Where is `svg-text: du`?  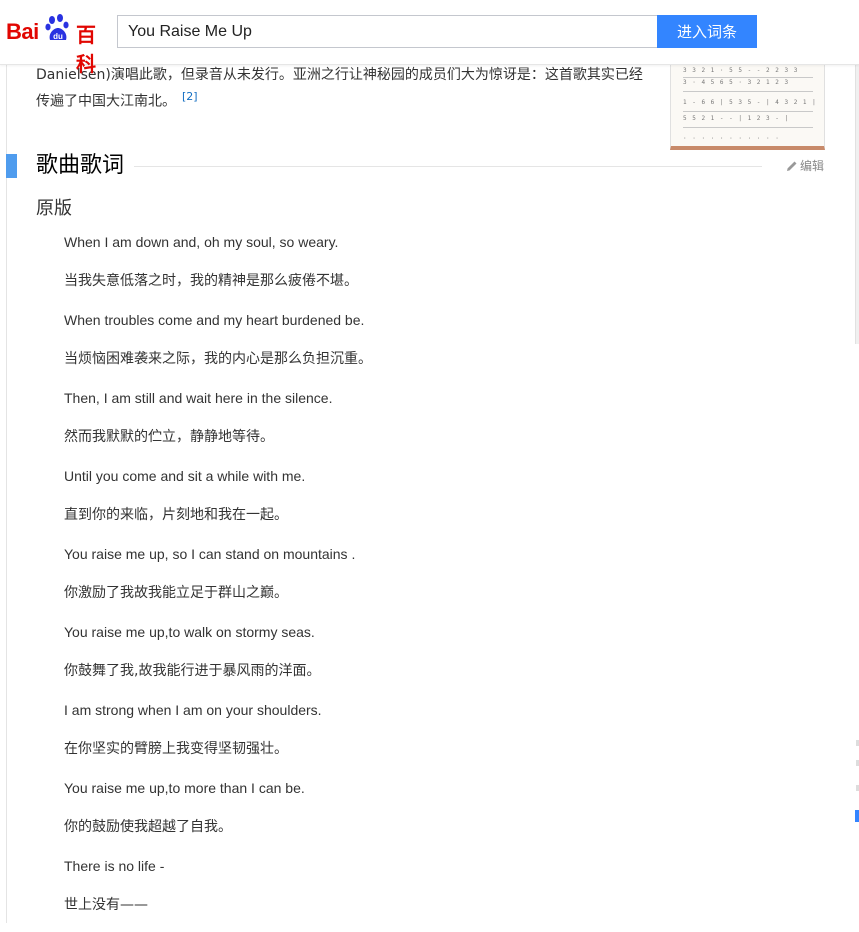 svg-text: du is located at coordinates (58, 36).